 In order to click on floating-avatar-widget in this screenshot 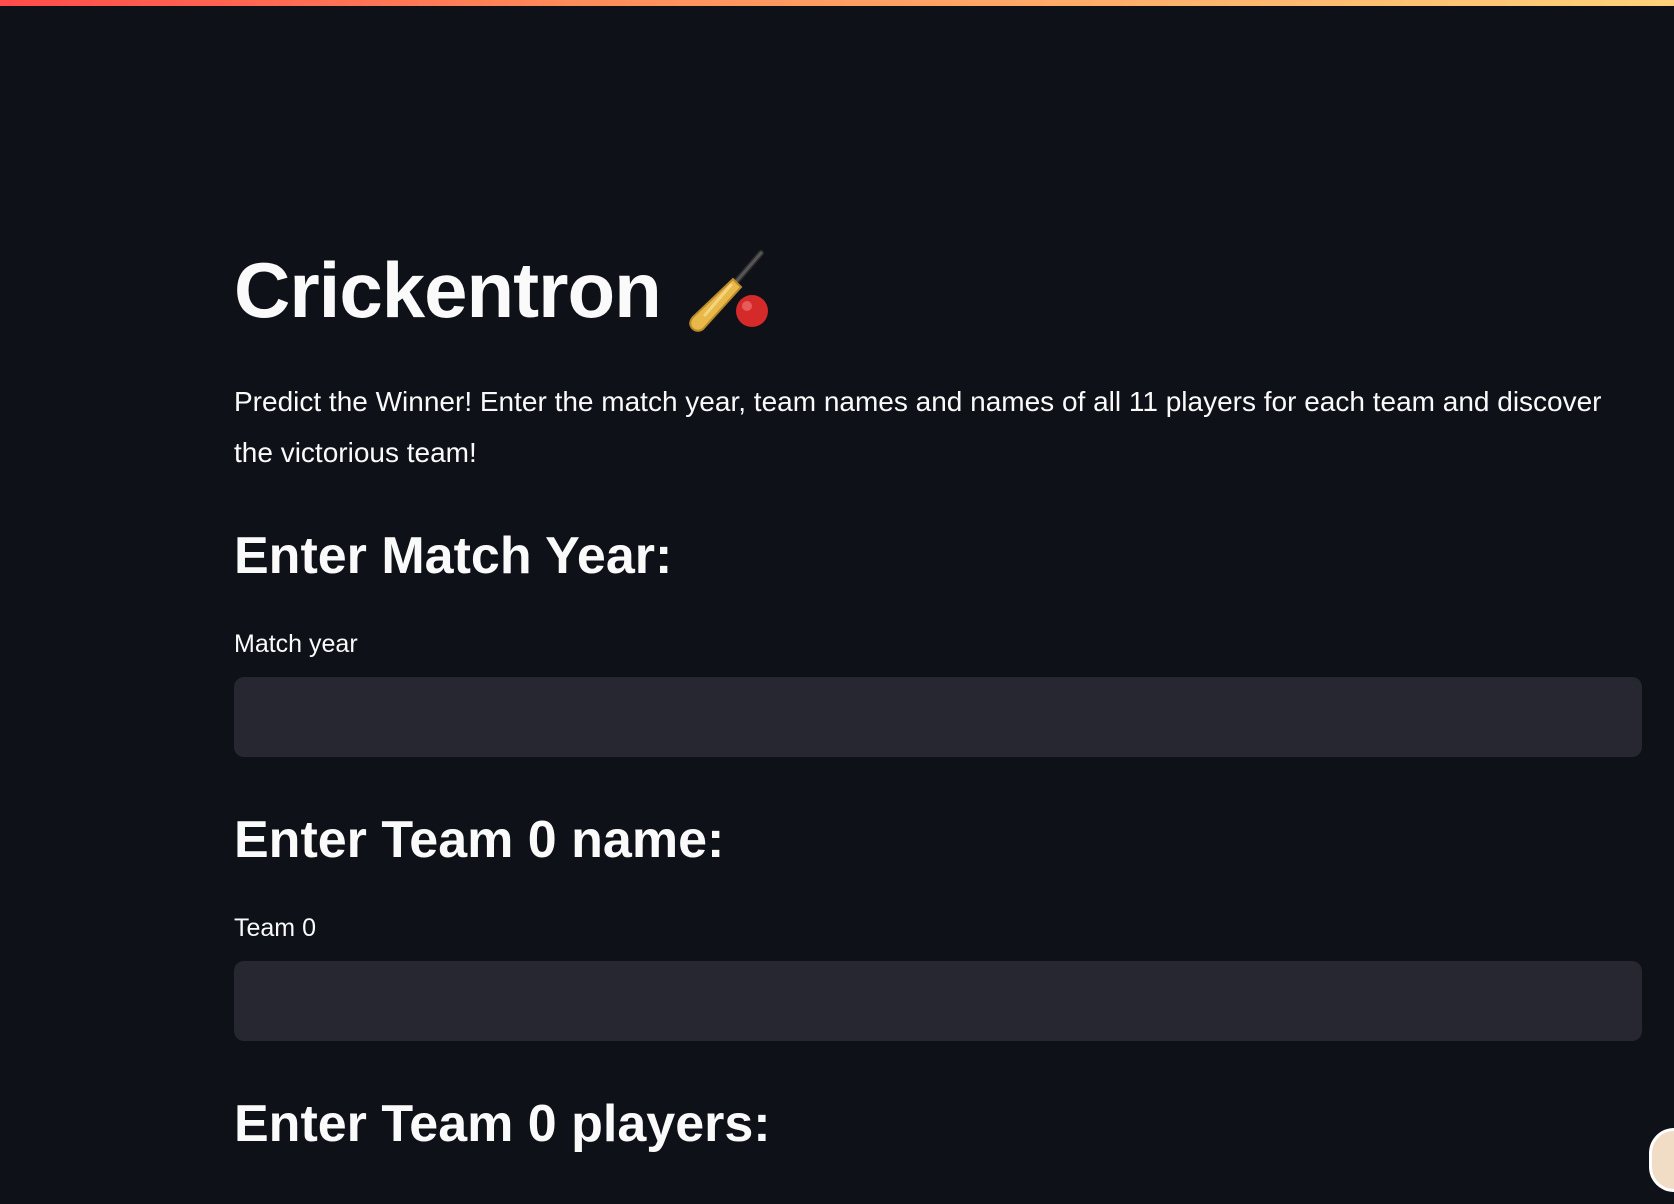, I will do `click(1661, 1160)`.